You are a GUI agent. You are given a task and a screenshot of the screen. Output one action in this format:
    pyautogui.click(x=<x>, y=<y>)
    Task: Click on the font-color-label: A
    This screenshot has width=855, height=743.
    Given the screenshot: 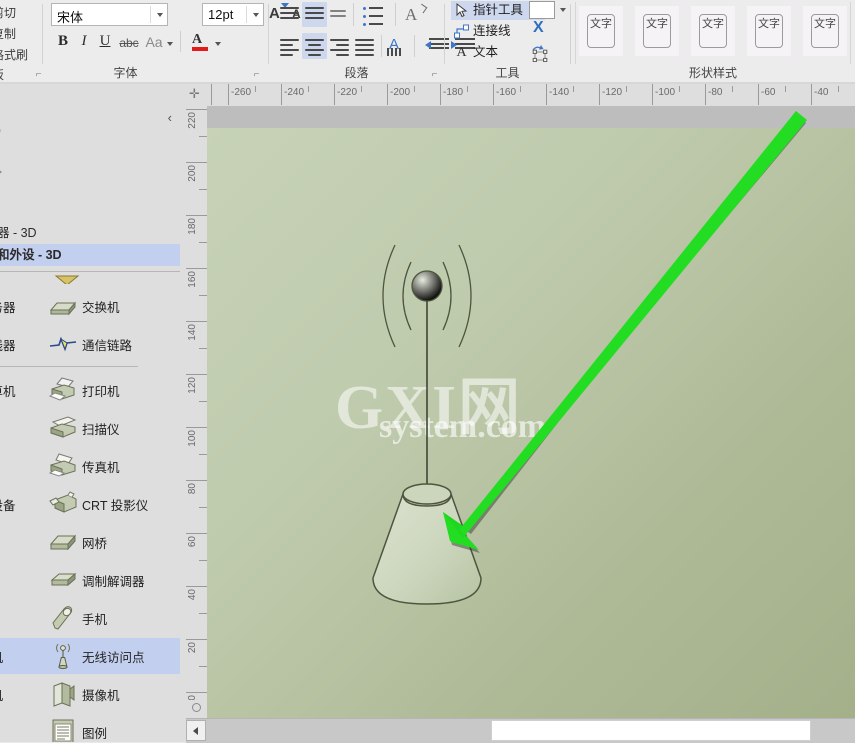 What is the action you would take?
    pyautogui.click(x=197, y=39)
    